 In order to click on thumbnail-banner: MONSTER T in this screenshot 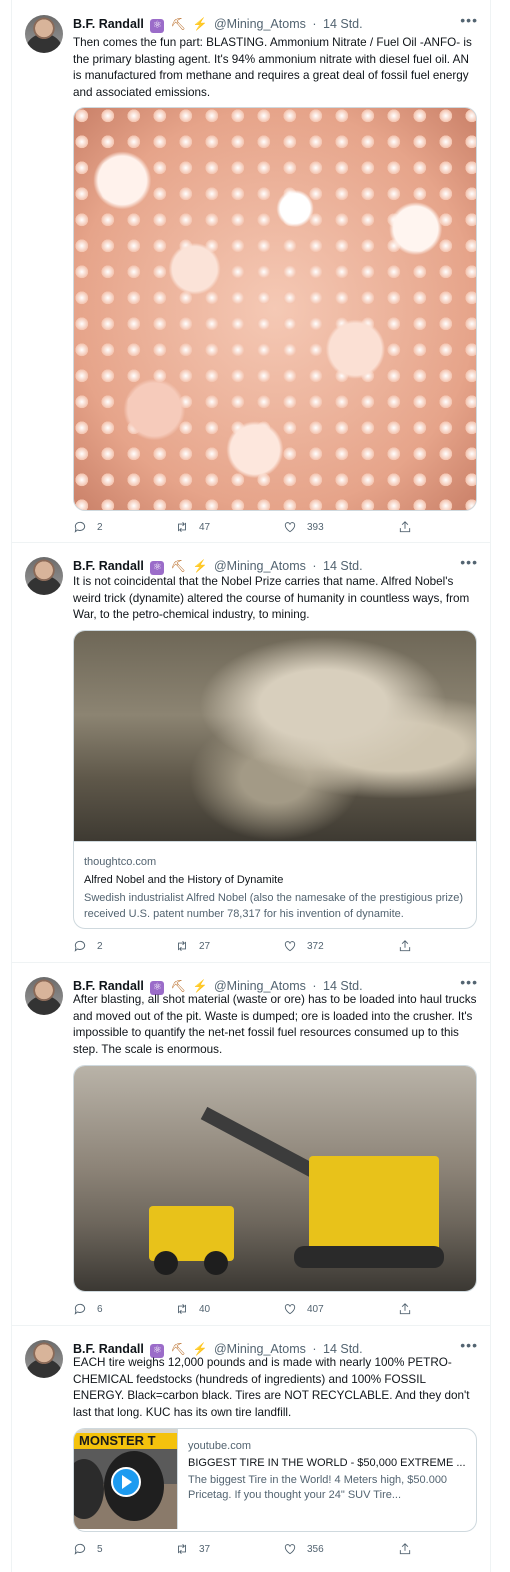, I will do `click(125, 1441)`.